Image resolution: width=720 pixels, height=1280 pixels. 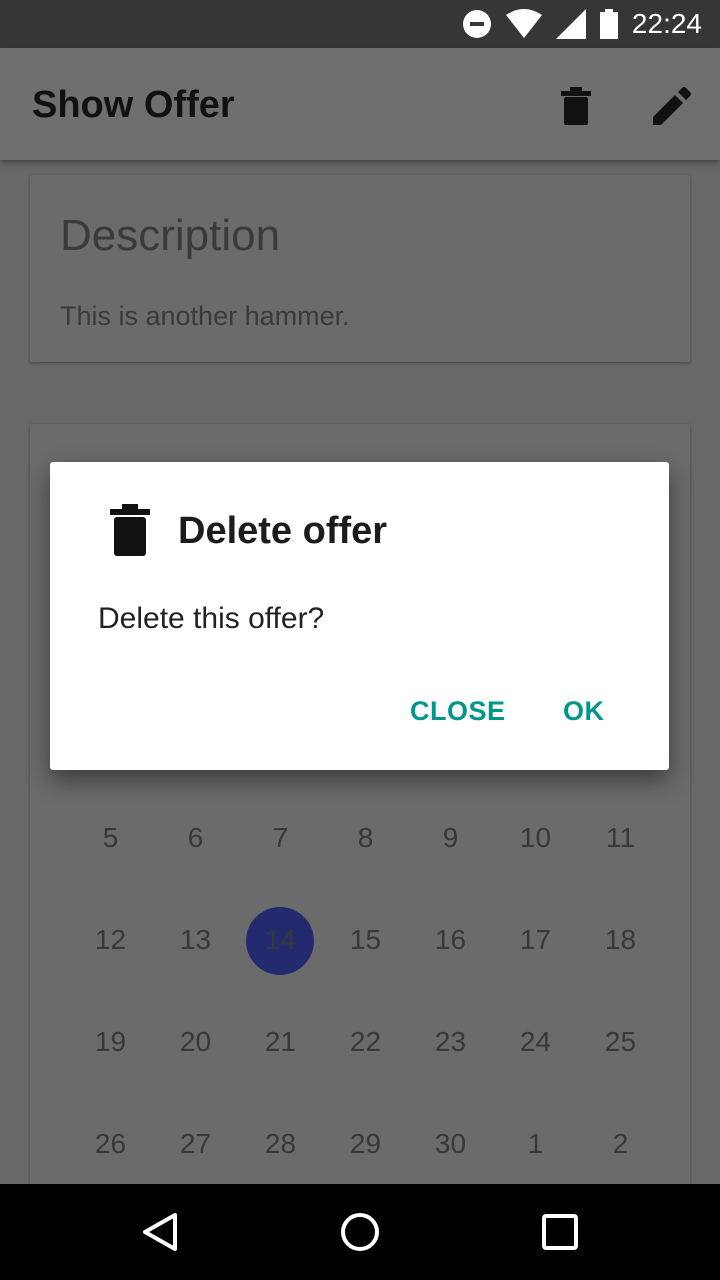 What do you see at coordinates (570, 24) in the screenshot?
I see `signal-icon` at bounding box center [570, 24].